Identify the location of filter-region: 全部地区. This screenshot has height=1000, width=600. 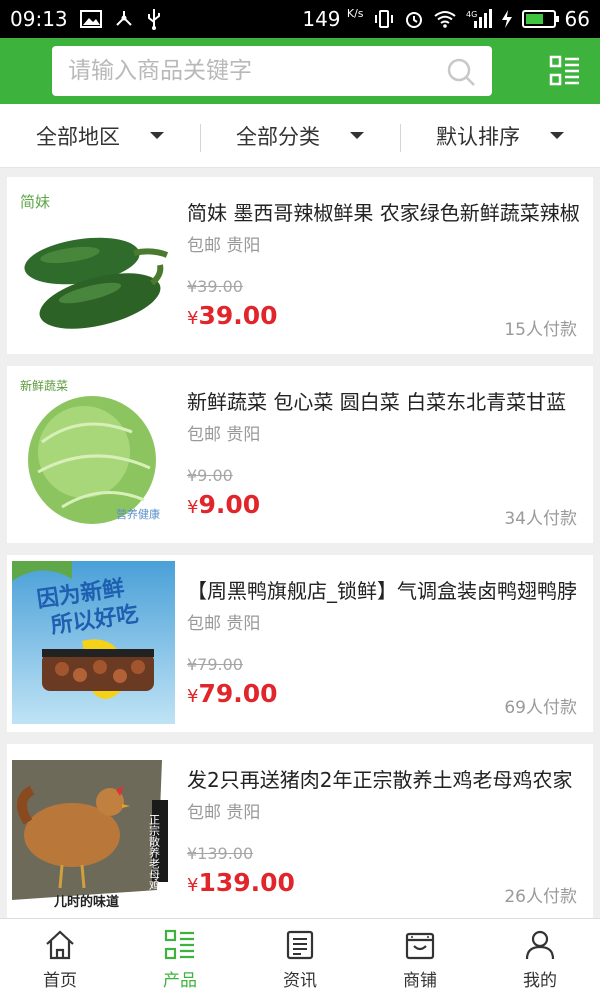
(100, 135).